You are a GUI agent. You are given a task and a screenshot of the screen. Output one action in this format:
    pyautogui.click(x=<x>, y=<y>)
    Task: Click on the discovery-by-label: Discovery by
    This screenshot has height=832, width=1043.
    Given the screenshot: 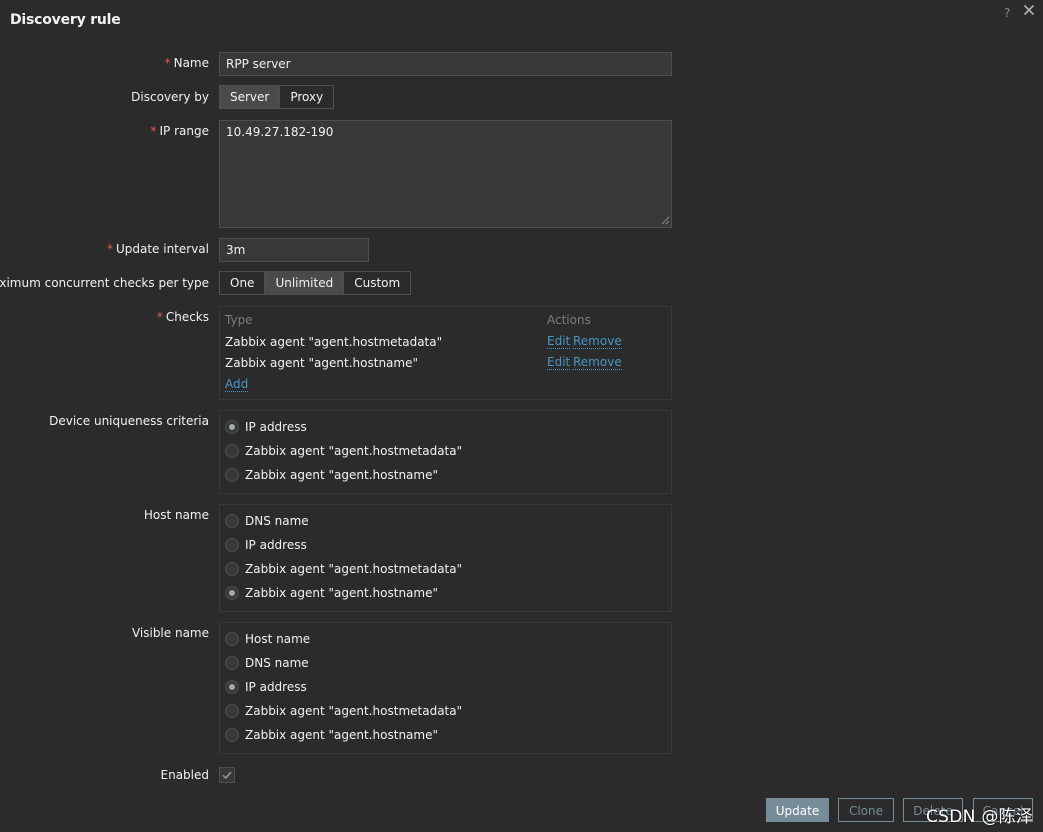 What is the action you would take?
    pyautogui.click(x=170, y=97)
    